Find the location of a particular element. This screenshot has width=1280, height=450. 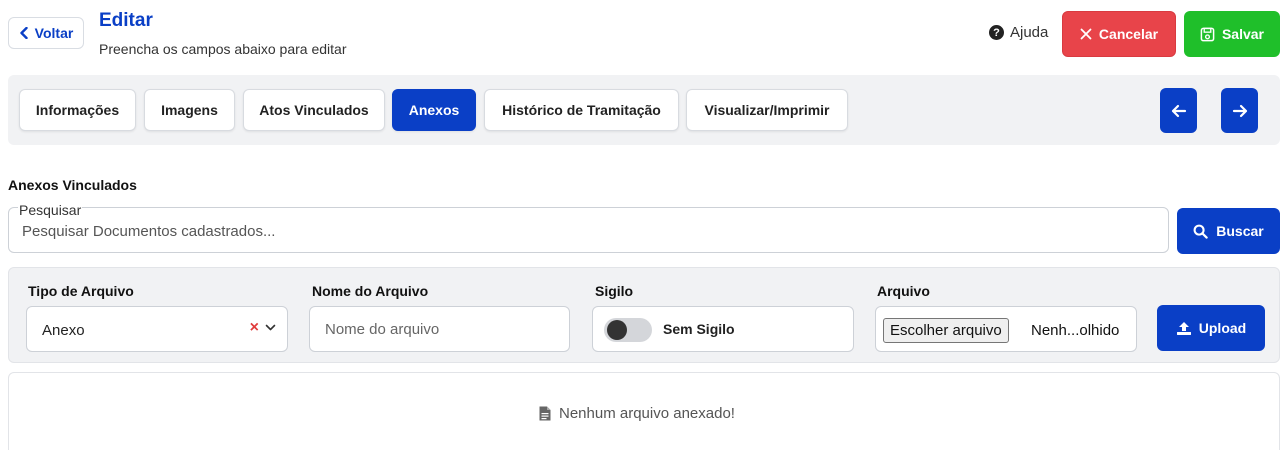

tipo-arquivo-label: Tipo de Arquivo is located at coordinates (81, 291).